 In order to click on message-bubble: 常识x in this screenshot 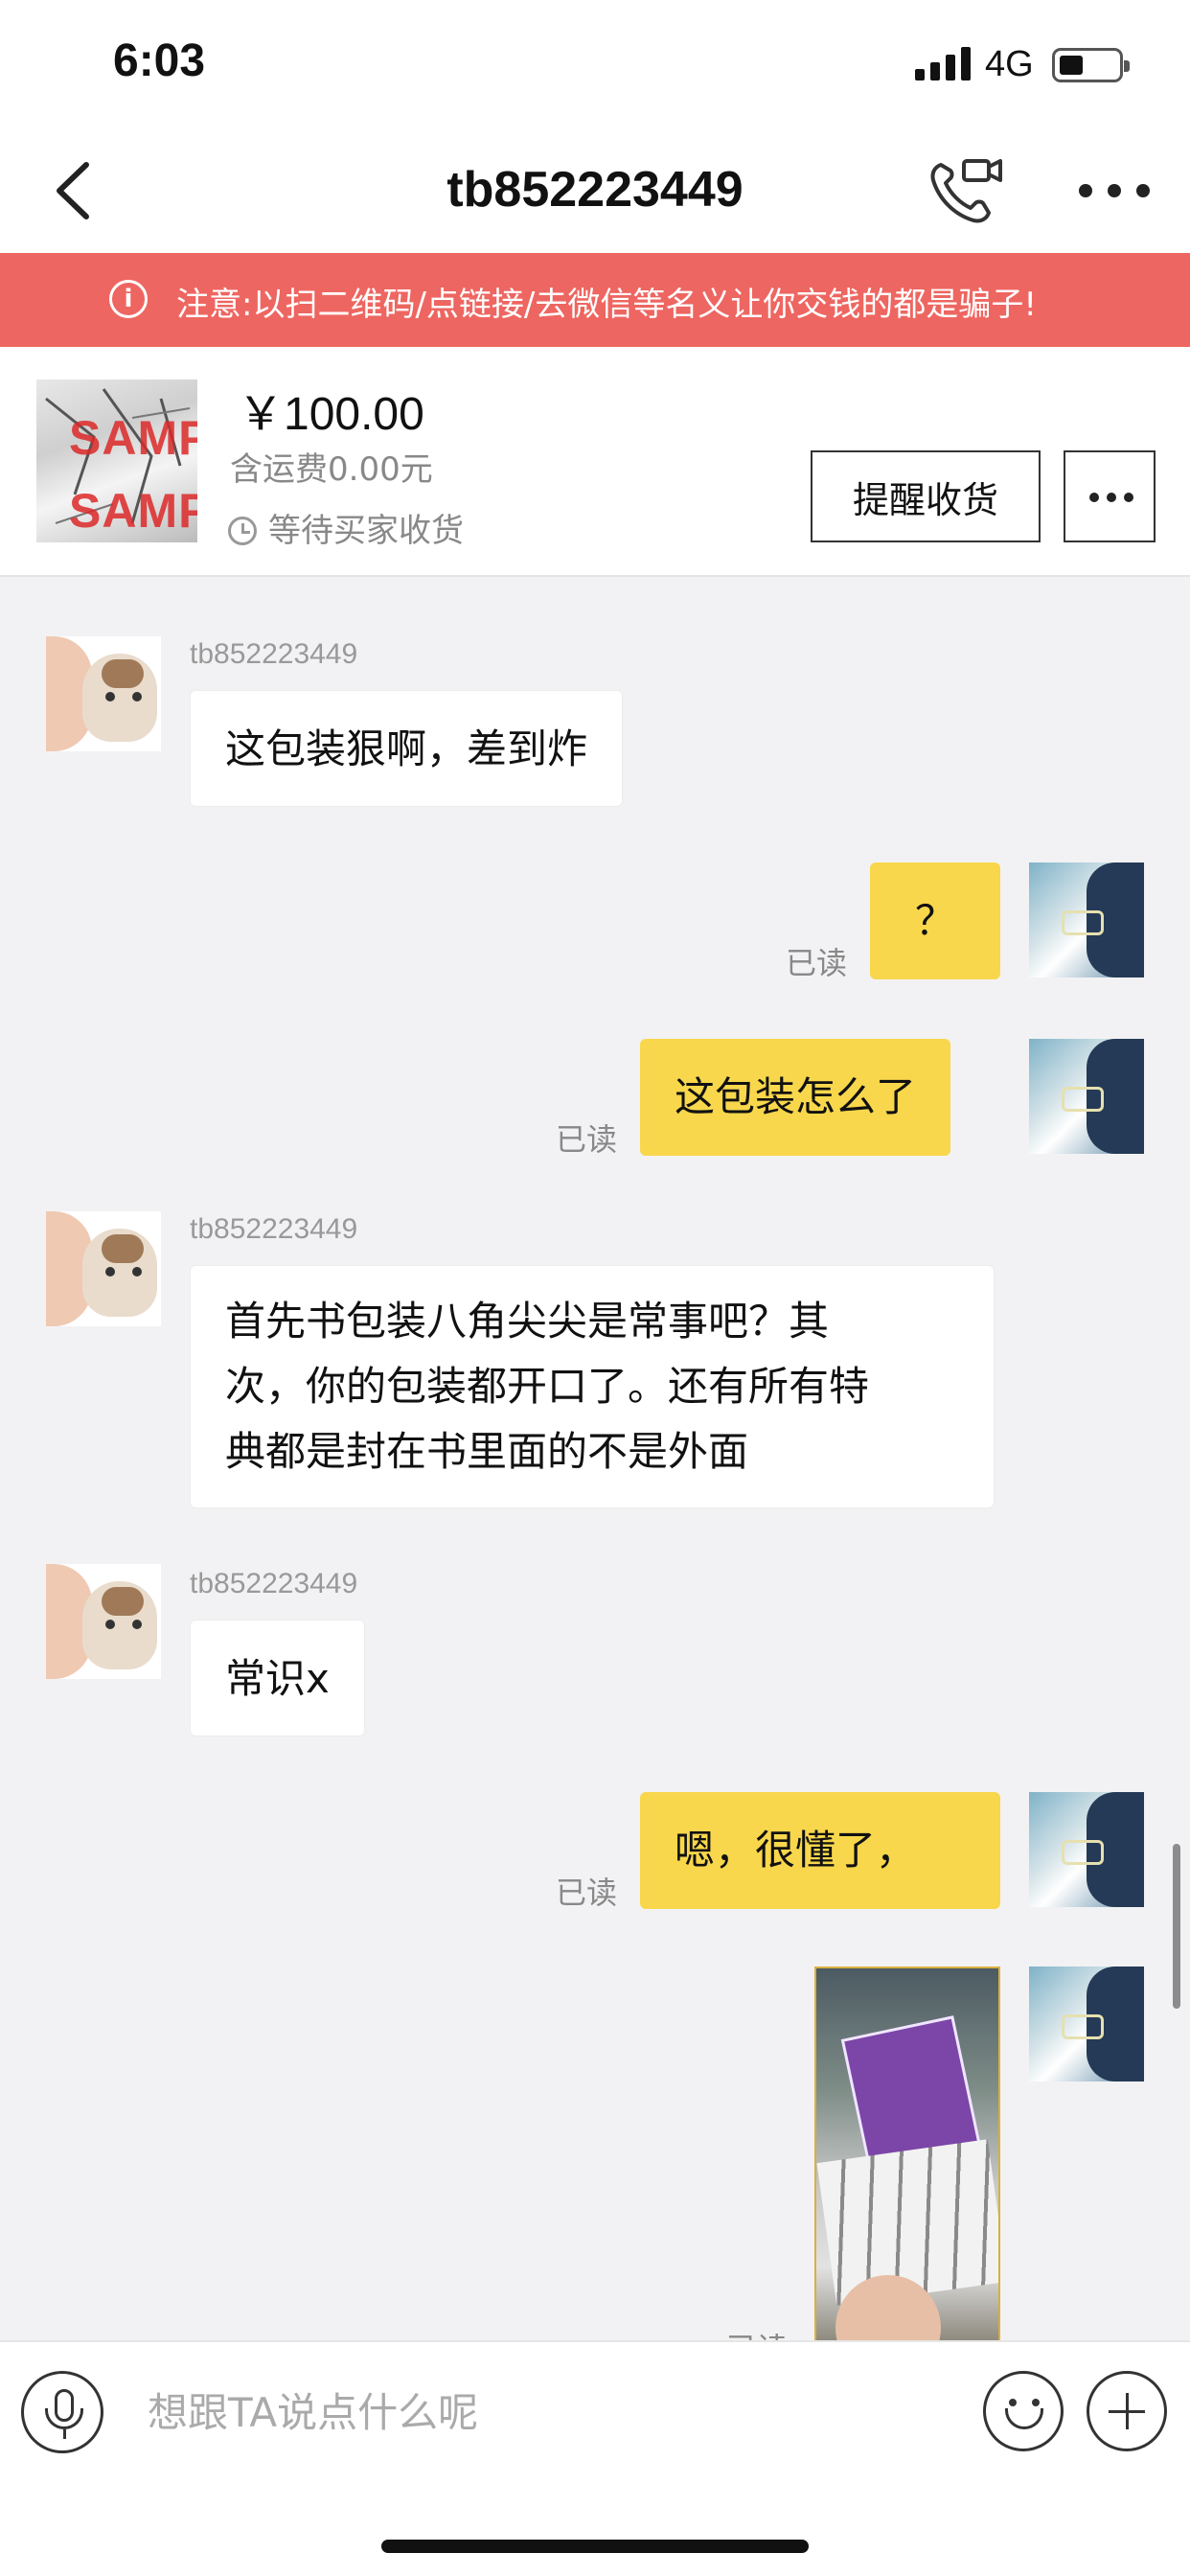, I will do `click(278, 1678)`.